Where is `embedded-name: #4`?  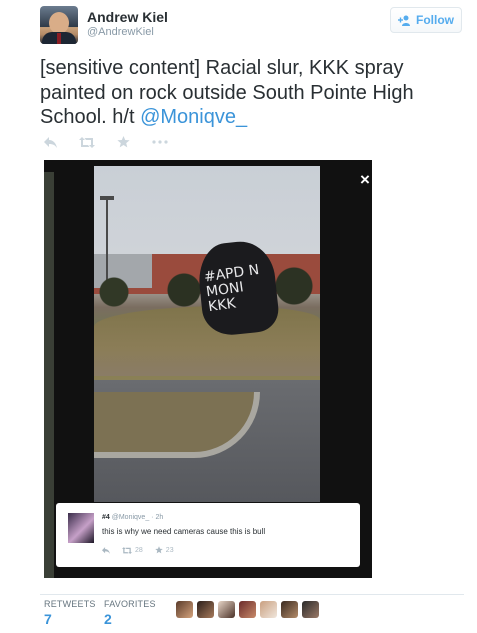
embedded-name: #4 is located at coordinates (106, 517).